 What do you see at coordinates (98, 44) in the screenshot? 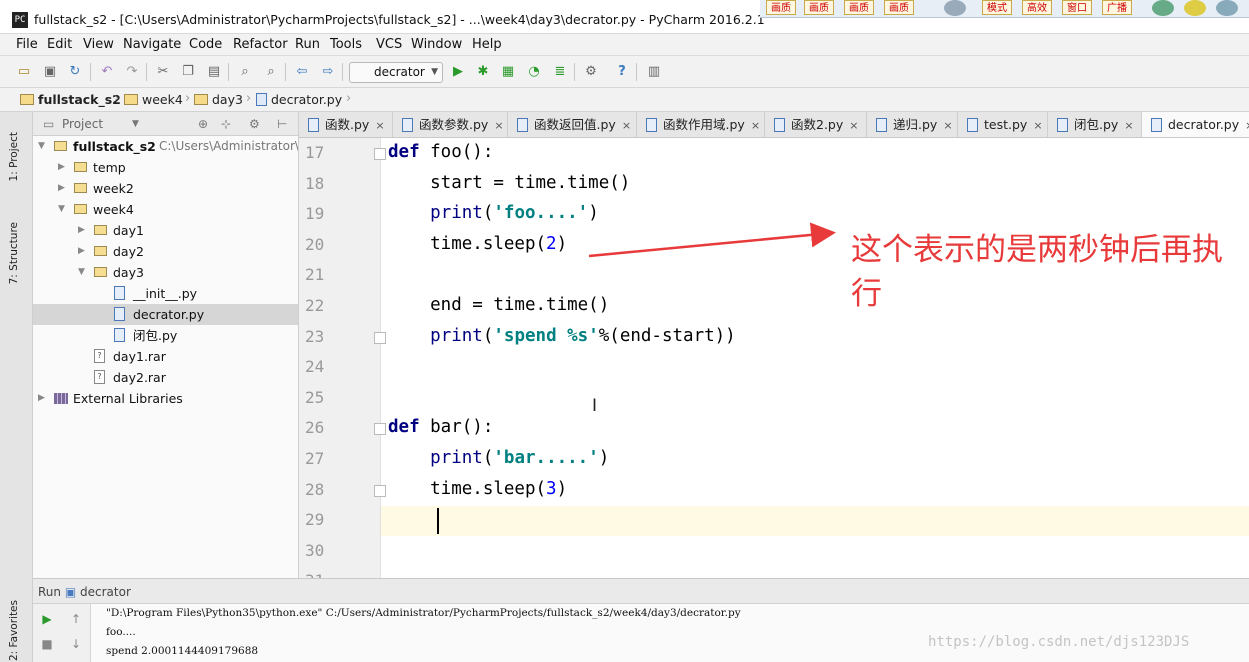
I see `menu-view: View` at bounding box center [98, 44].